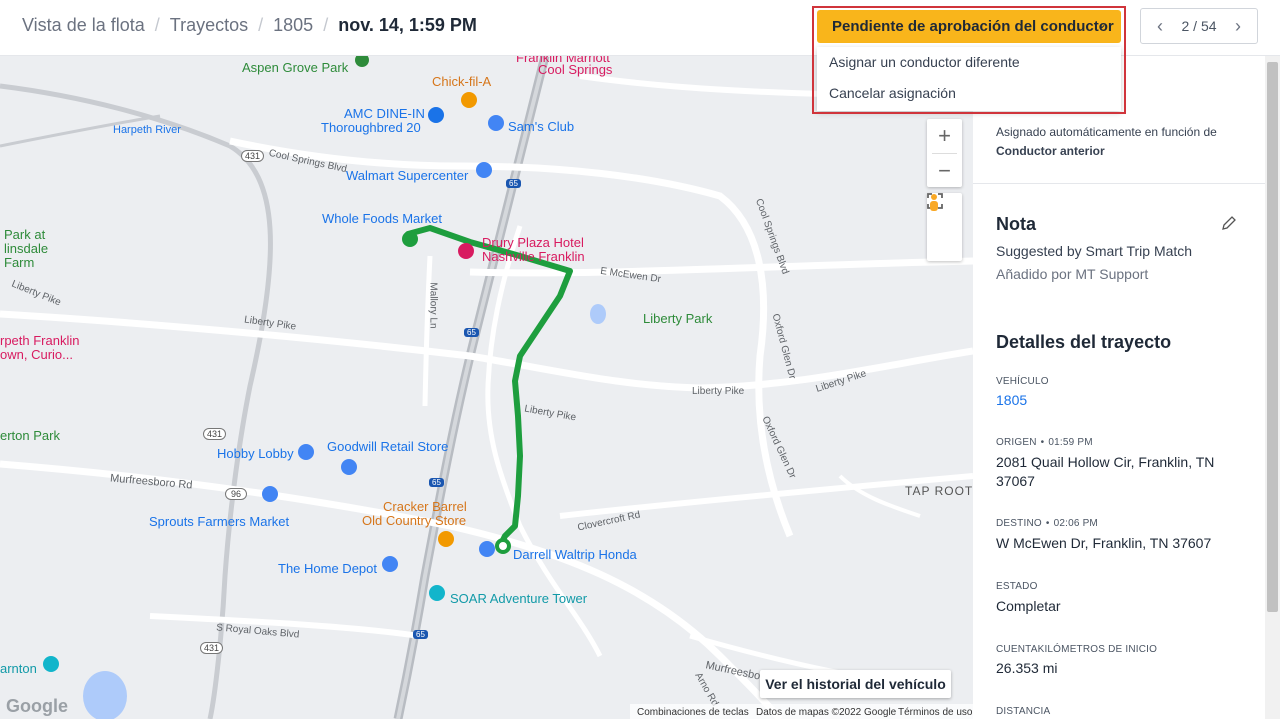 The width and height of the screenshot is (1280, 719). Describe the element at coordinates (1077, 649) in the screenshot. I see `odometer-label: CUENTAKILÓMETROS DE INICIO` at that location.